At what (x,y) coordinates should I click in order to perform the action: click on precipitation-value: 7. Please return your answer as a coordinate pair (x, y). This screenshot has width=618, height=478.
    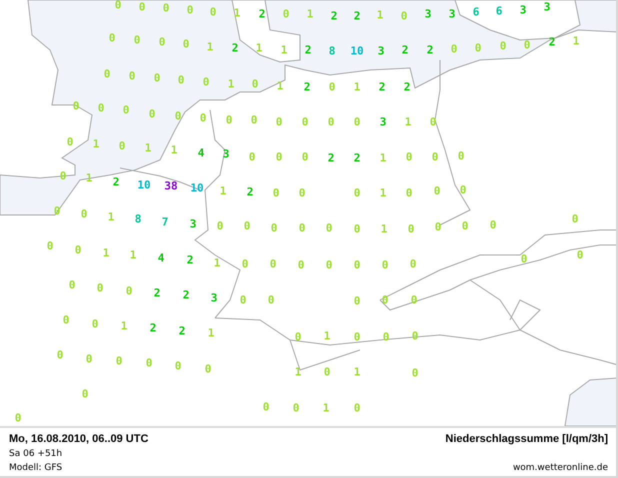
    Looking at the image, I should click on (165, 222).